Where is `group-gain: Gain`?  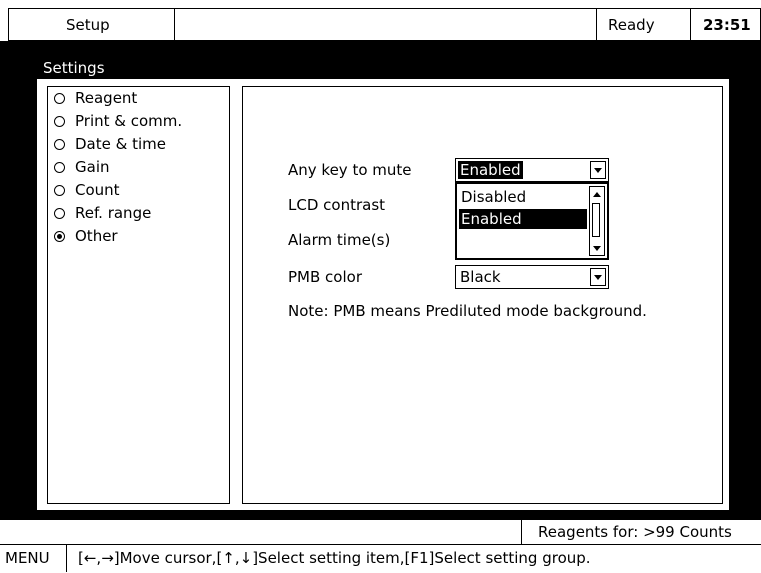 group-gain: Gain is located at coordinates (82, 167).